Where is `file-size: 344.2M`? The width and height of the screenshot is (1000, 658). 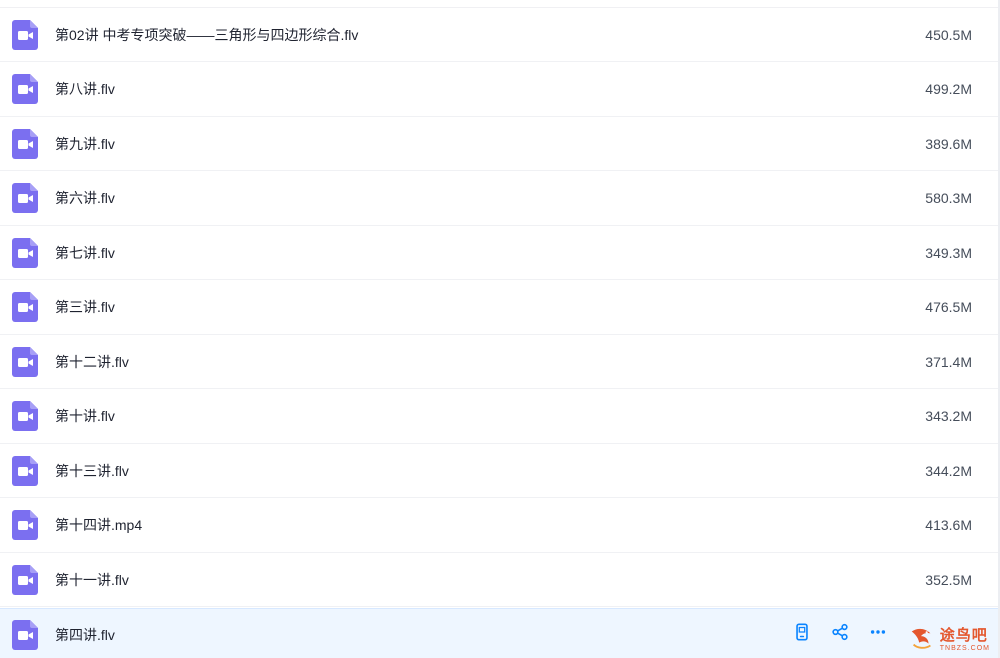
file-size: 344.2M is located at coordinates (948, 470).